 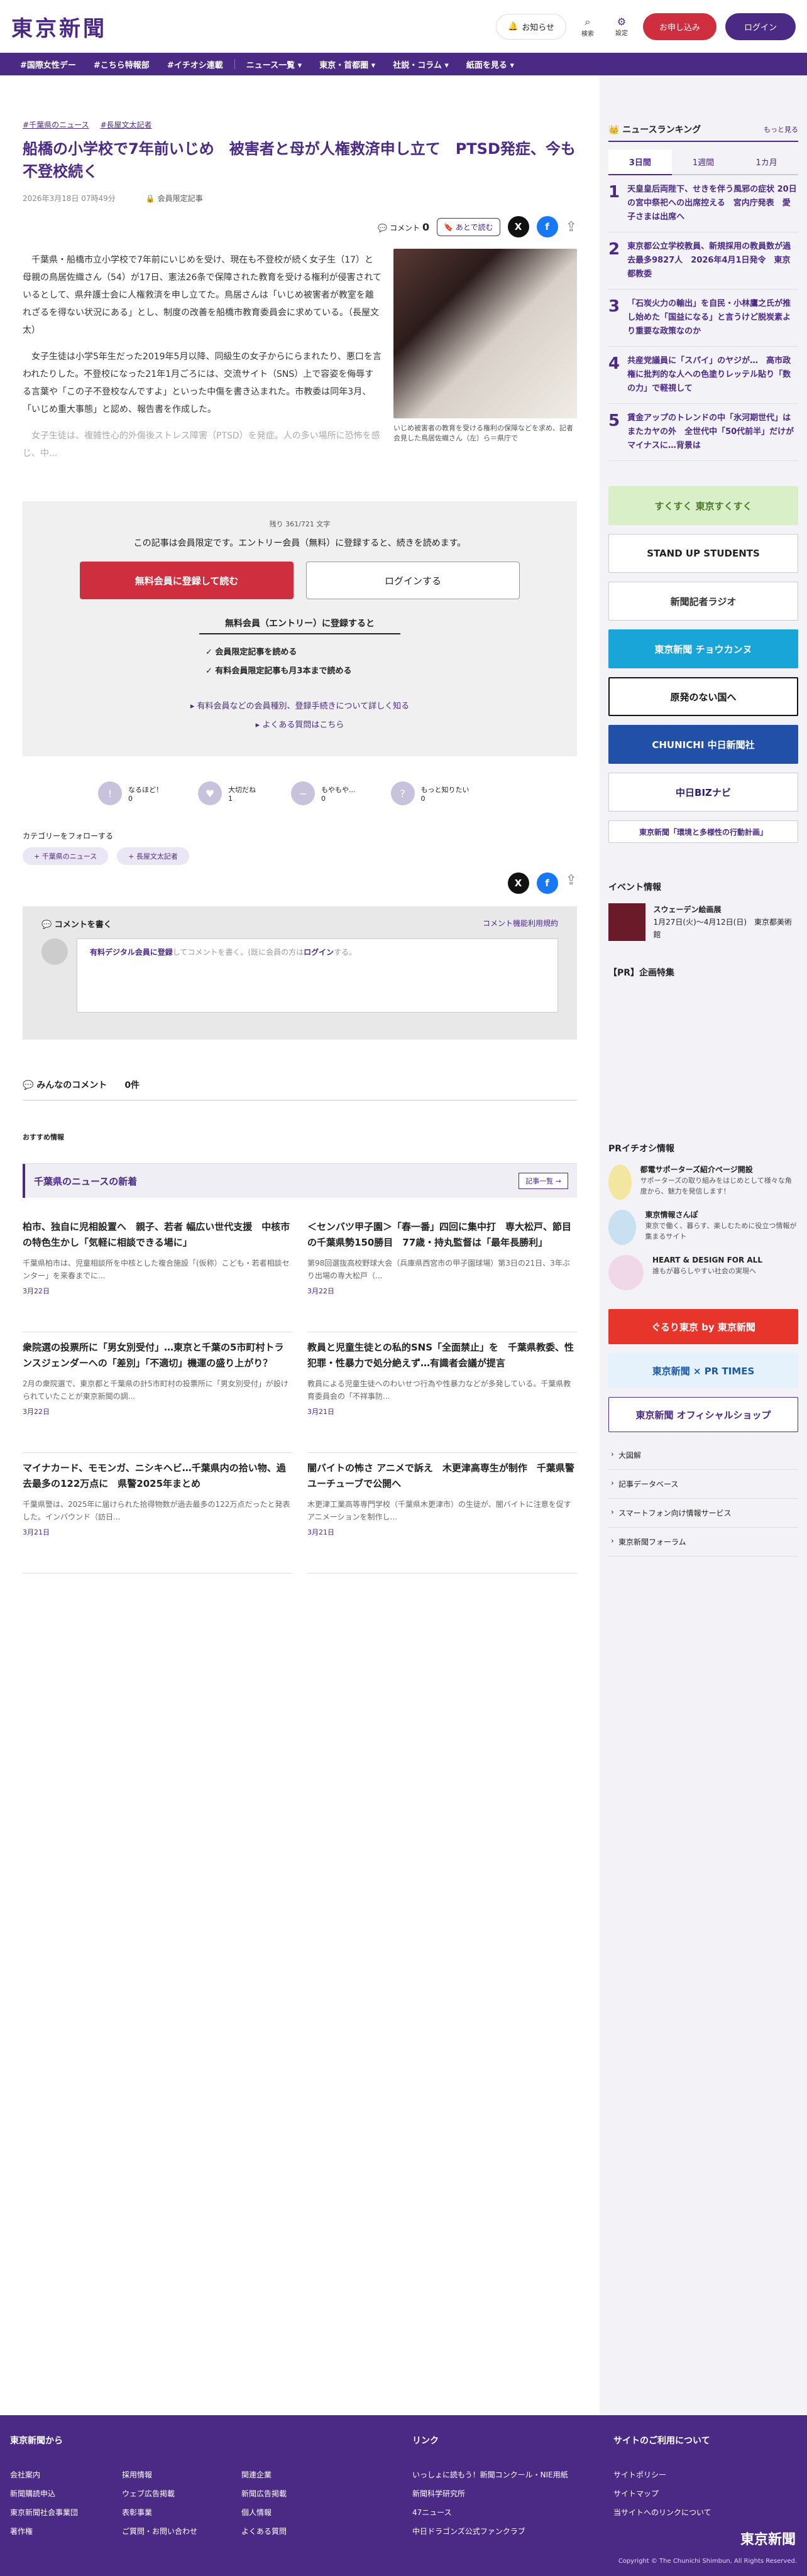 I want to click on pr-item: HEART & DESIGN FOR ALL 誰もが暮らしやすい社会の実現へ, so click(x=703, y=1272).